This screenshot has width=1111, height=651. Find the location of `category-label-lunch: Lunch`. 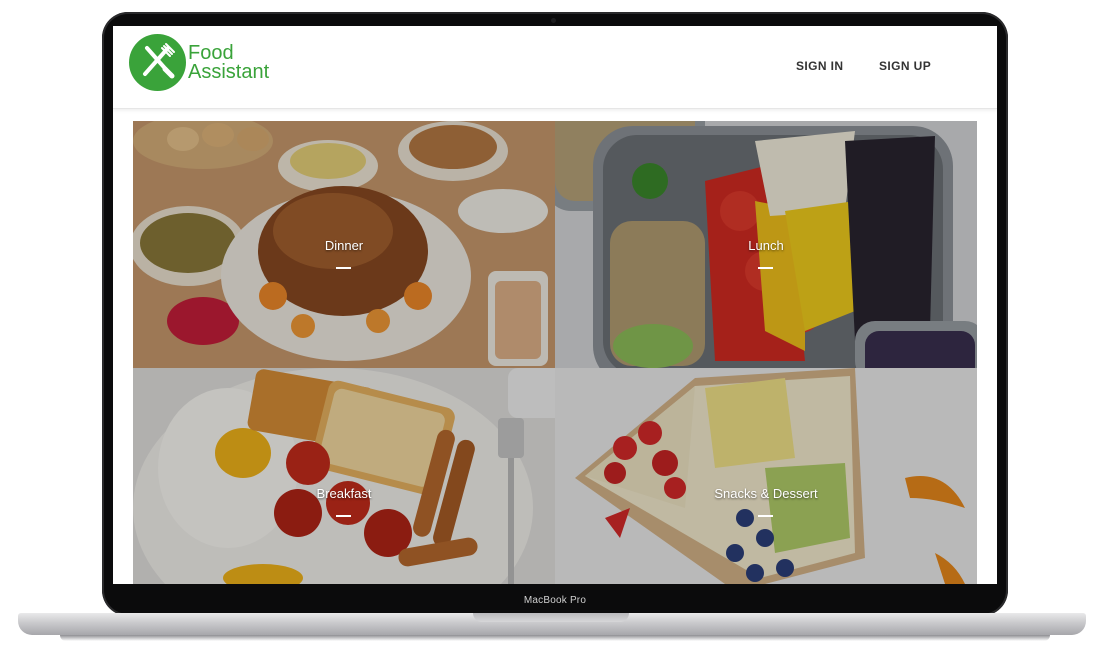

category-label-lunch: Lunch is located at coordinates (766, 245).